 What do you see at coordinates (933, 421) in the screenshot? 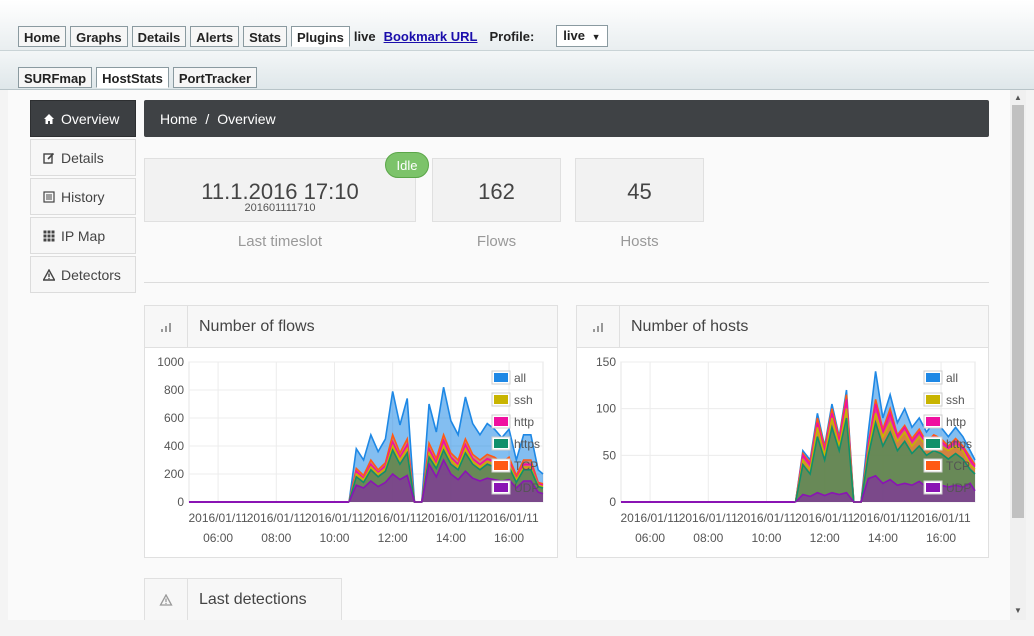
I see `legend-swatch-http` at bounding box center [933, 421].